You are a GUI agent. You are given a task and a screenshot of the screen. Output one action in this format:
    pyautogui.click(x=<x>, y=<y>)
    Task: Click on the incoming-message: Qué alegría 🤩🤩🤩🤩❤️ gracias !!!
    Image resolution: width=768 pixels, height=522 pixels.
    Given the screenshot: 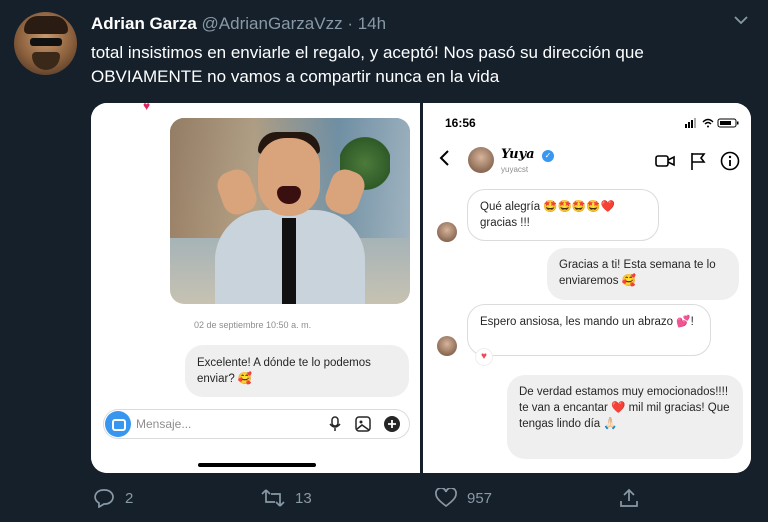 What is the action you would take?
    pyautogui.click(x=563, y=215)
    